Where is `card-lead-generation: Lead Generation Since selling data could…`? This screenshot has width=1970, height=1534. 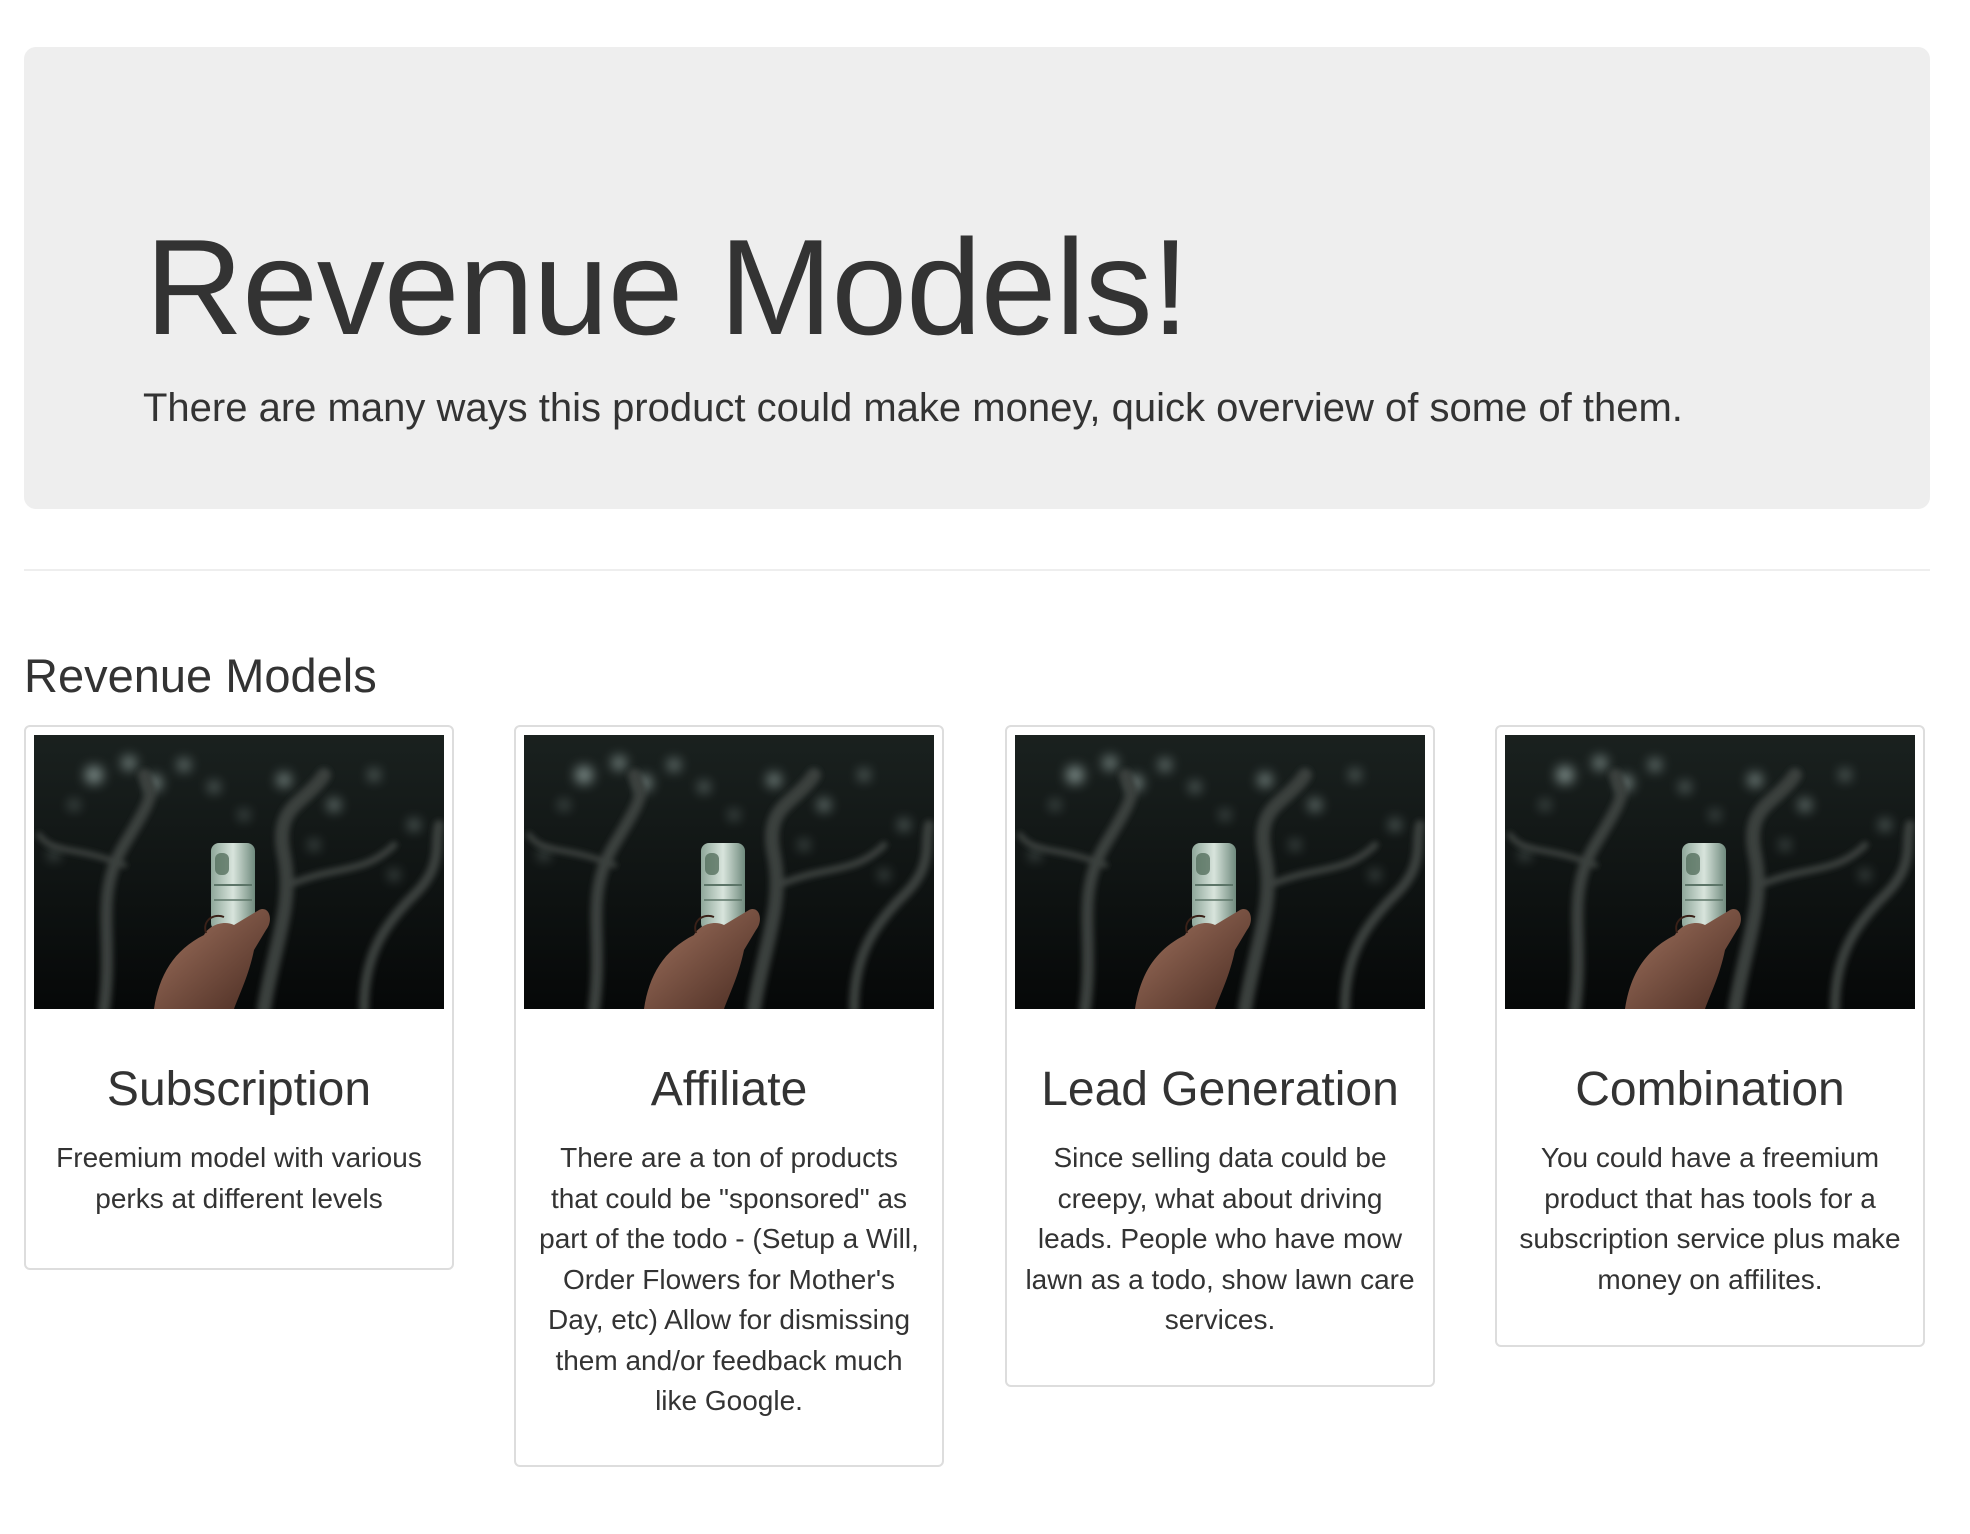 card-lead-generation: Lead Generation Since selling data could… is located at coordinates (1220, 1056).